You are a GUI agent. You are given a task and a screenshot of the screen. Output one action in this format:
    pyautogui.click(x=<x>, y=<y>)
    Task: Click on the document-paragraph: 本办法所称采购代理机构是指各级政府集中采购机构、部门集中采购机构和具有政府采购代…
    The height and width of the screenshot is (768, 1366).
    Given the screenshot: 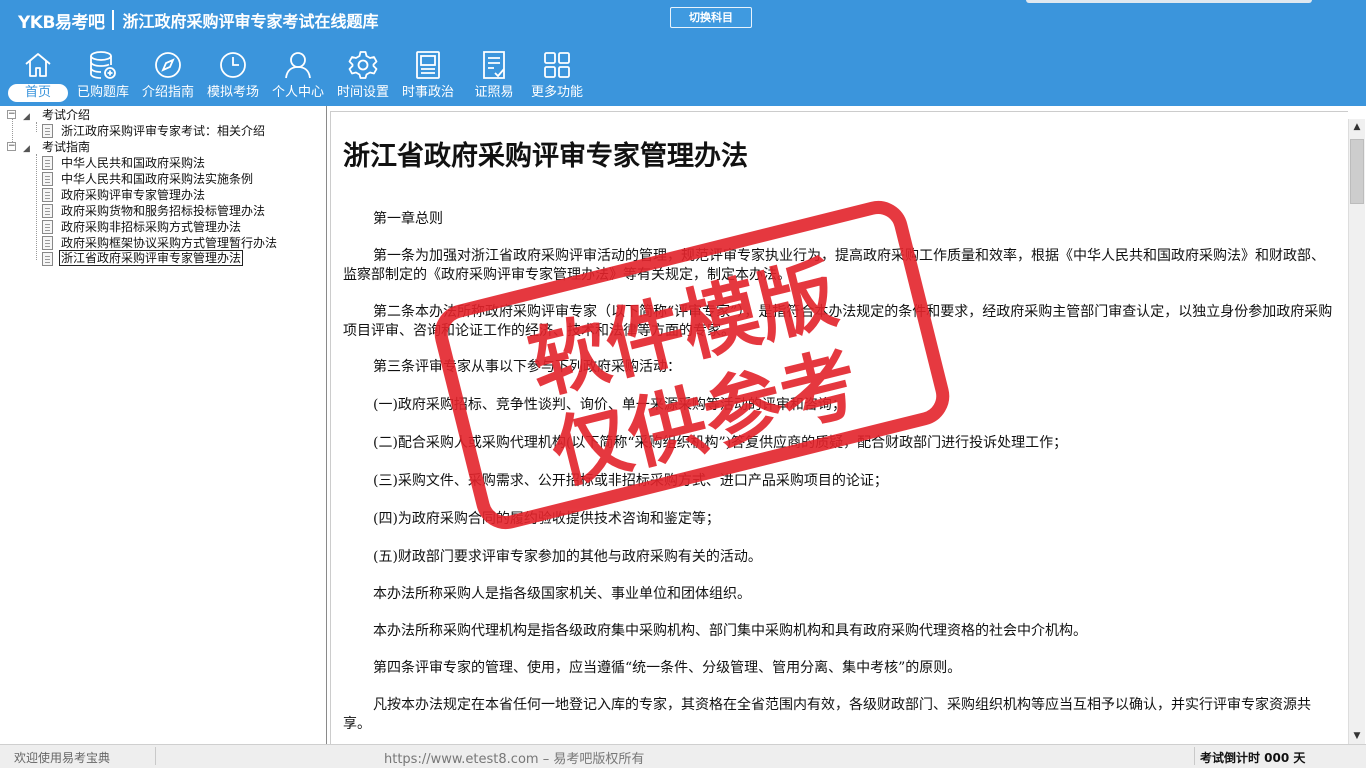 What is the action you would take?
    pyautogui.click(x=730, y=631)
    